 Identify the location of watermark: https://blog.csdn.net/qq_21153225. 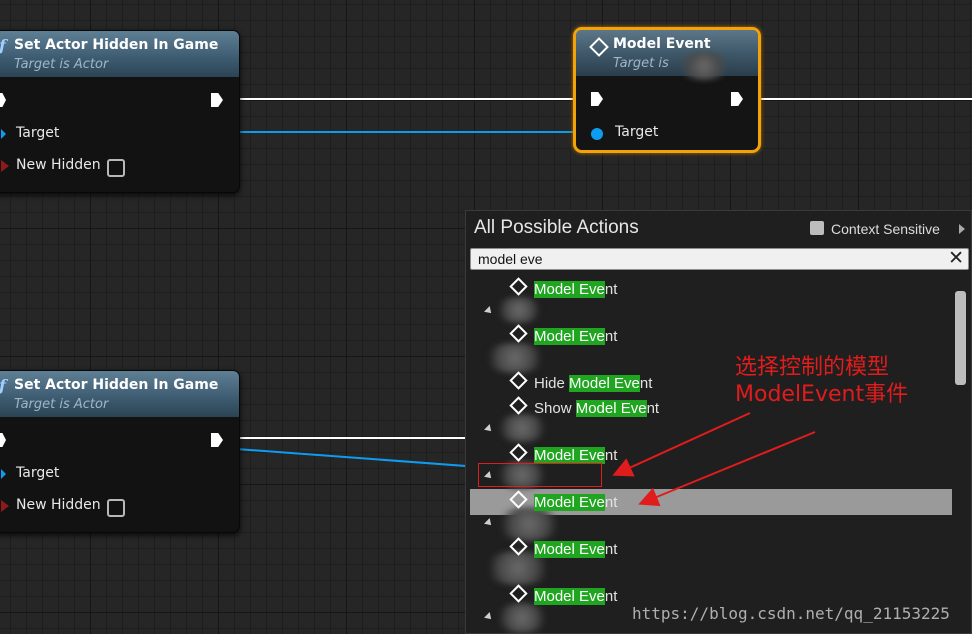
(791, 613).